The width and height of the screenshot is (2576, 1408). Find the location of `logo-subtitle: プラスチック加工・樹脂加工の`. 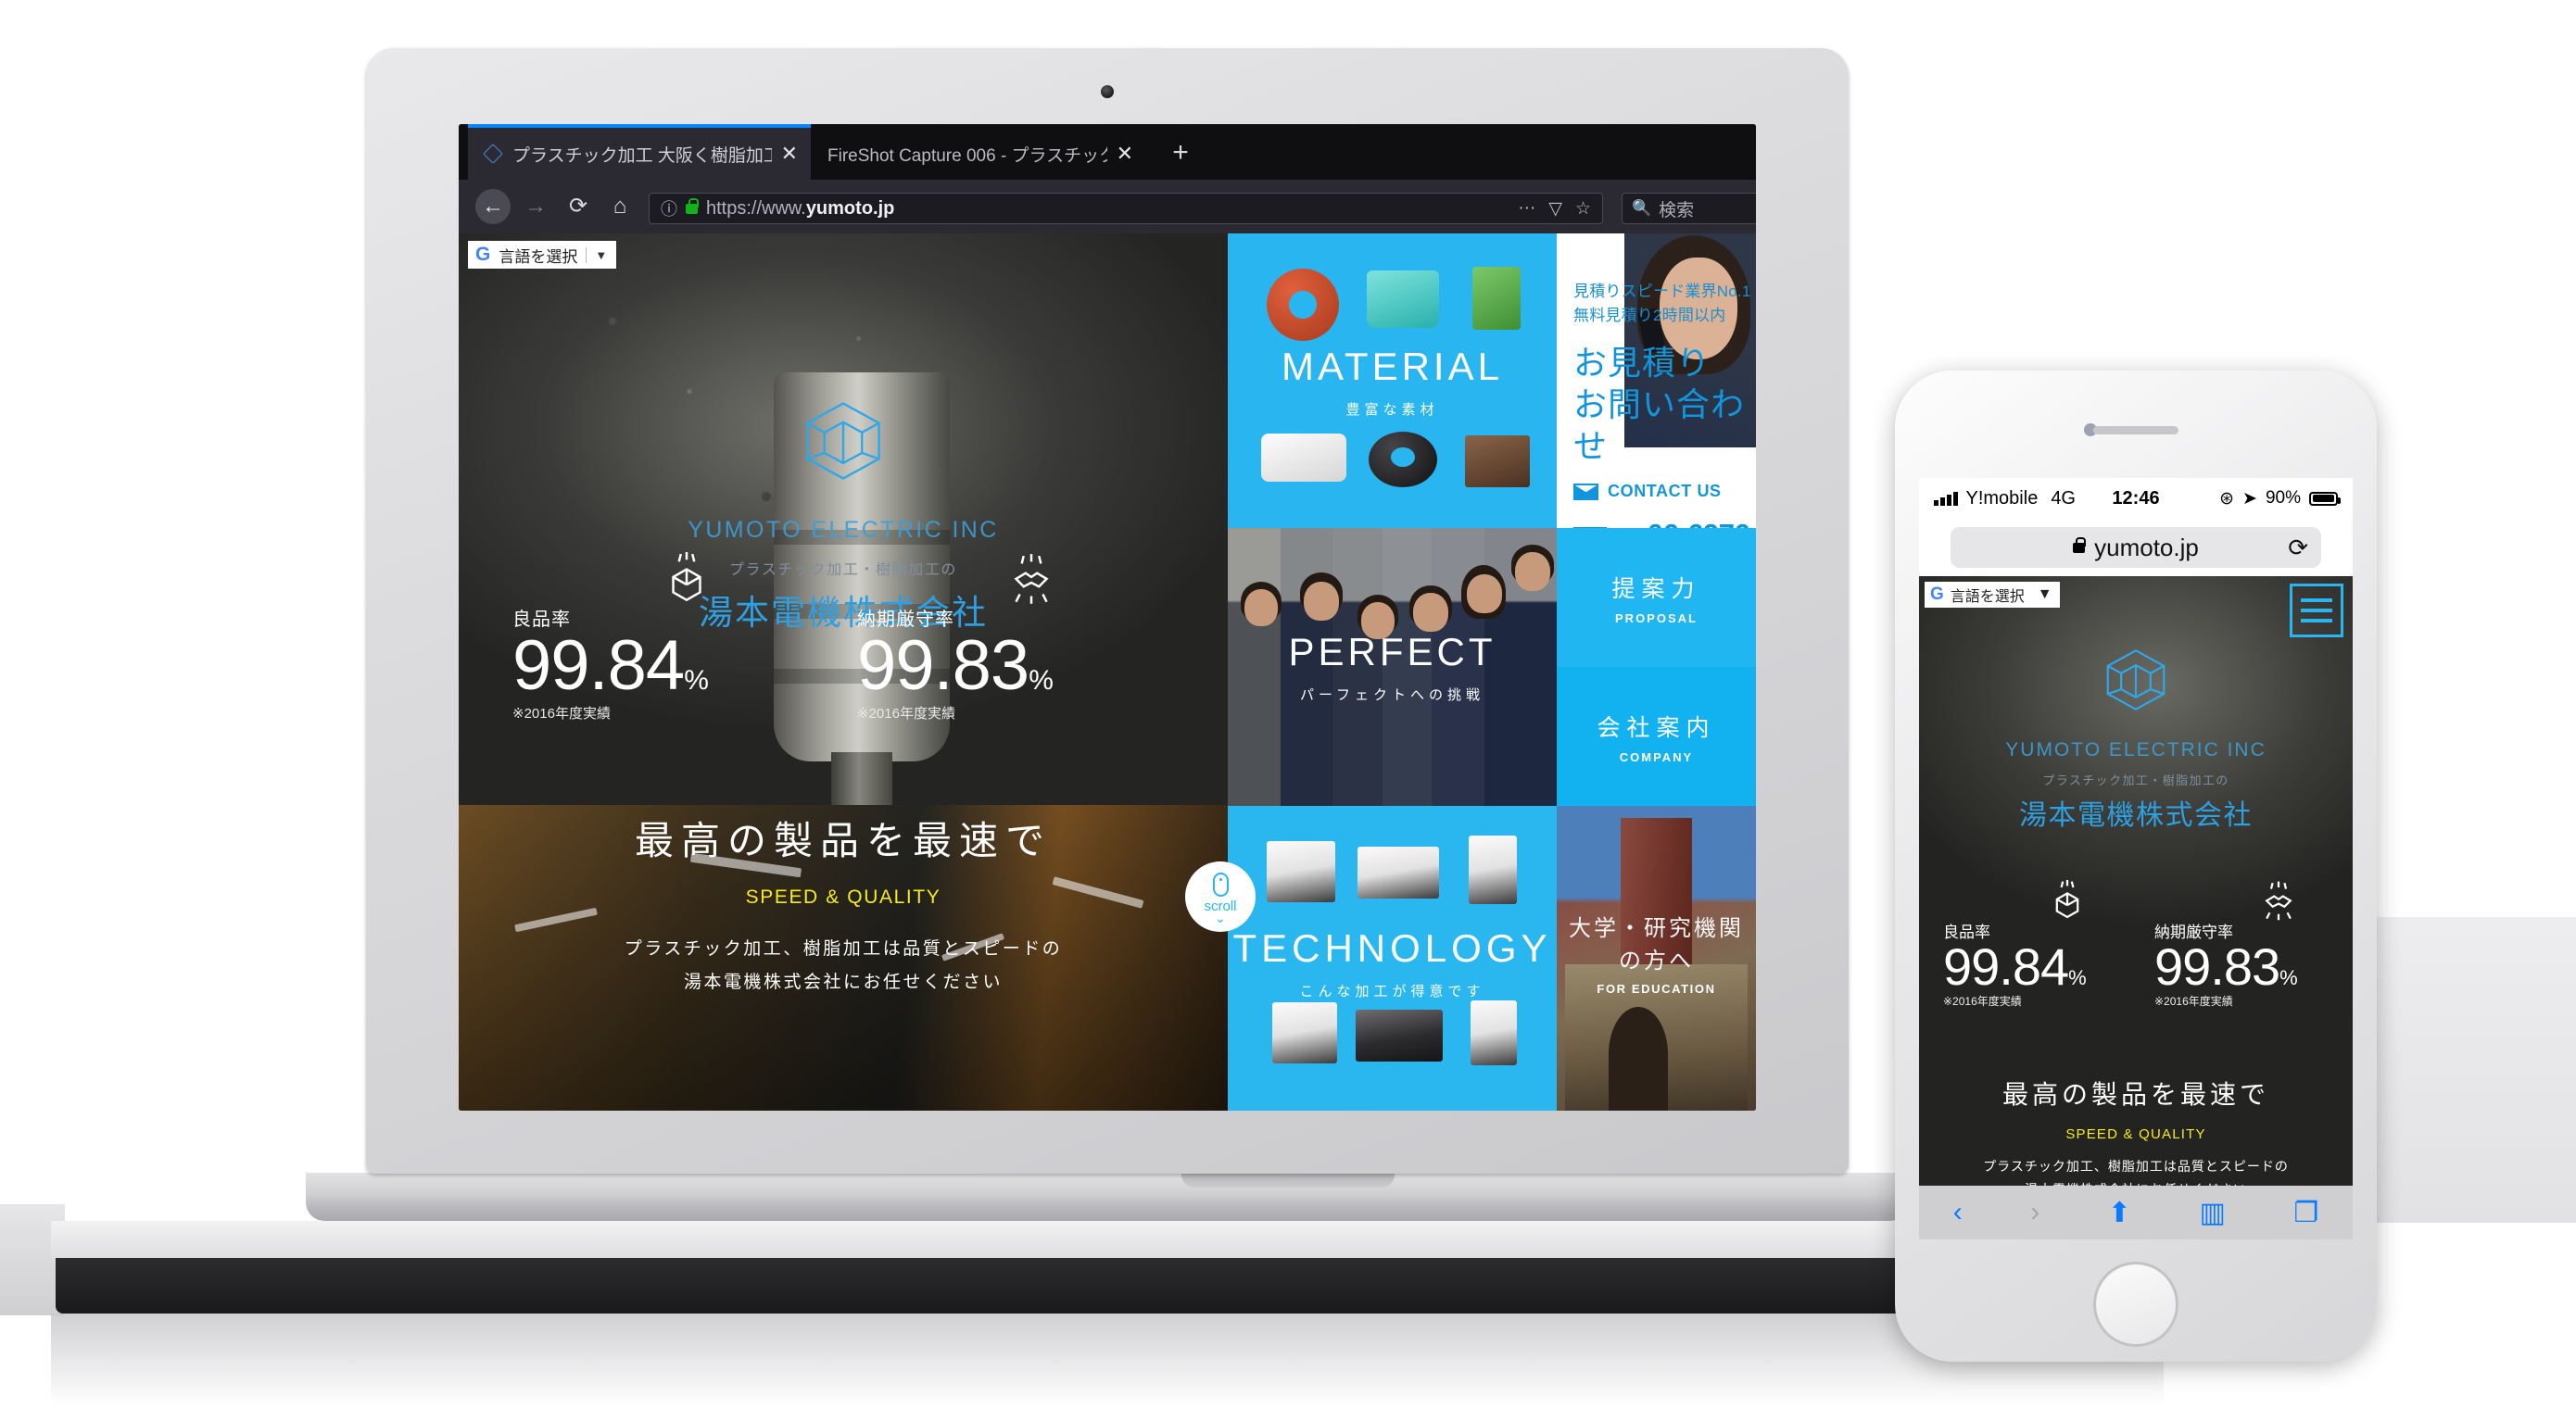

logo-subtitle: プラスチック加工・樹脂加工の is located at coordinates (2135, 780).